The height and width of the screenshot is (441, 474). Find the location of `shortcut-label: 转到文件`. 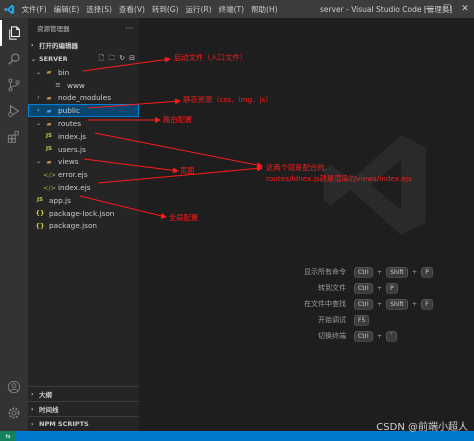

shortcut-label: 转到文件 is located at coordinates (332, 288).